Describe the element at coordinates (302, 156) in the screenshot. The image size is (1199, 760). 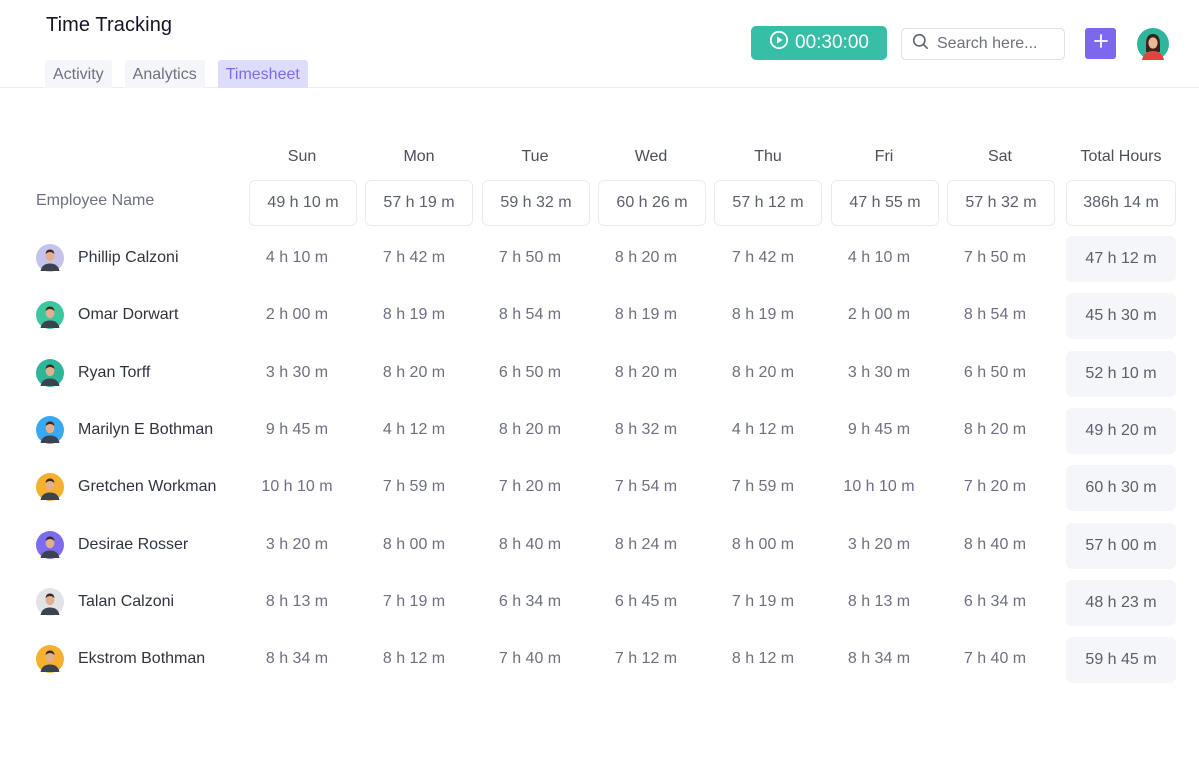
I see `column-header-sun: Sun` at that location.